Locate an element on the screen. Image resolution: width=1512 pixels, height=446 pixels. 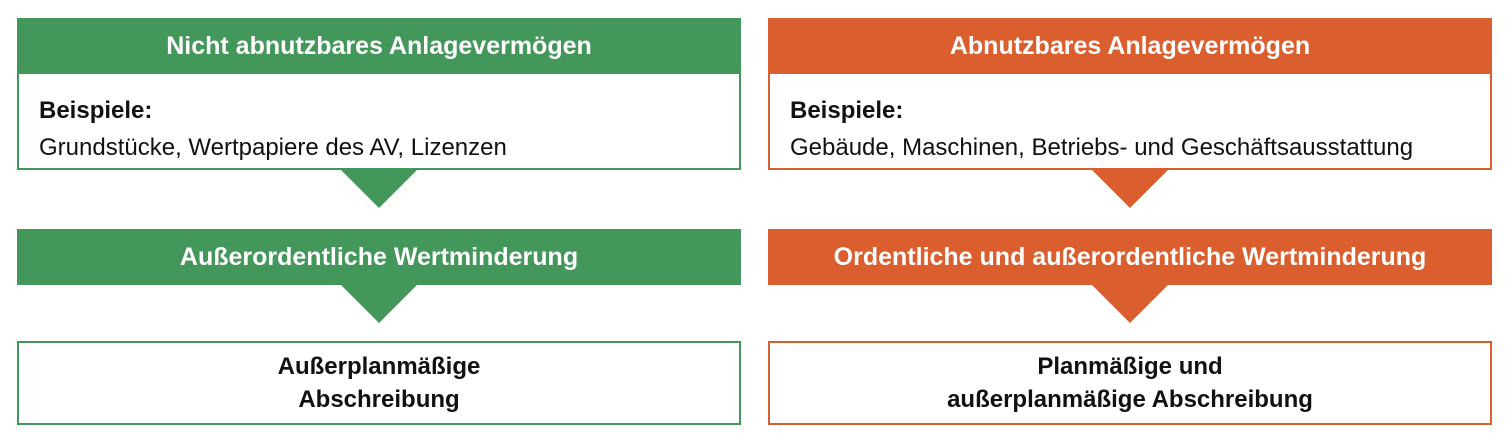
left-result-line2: Abschreibung is located at coordinates (379, 399).